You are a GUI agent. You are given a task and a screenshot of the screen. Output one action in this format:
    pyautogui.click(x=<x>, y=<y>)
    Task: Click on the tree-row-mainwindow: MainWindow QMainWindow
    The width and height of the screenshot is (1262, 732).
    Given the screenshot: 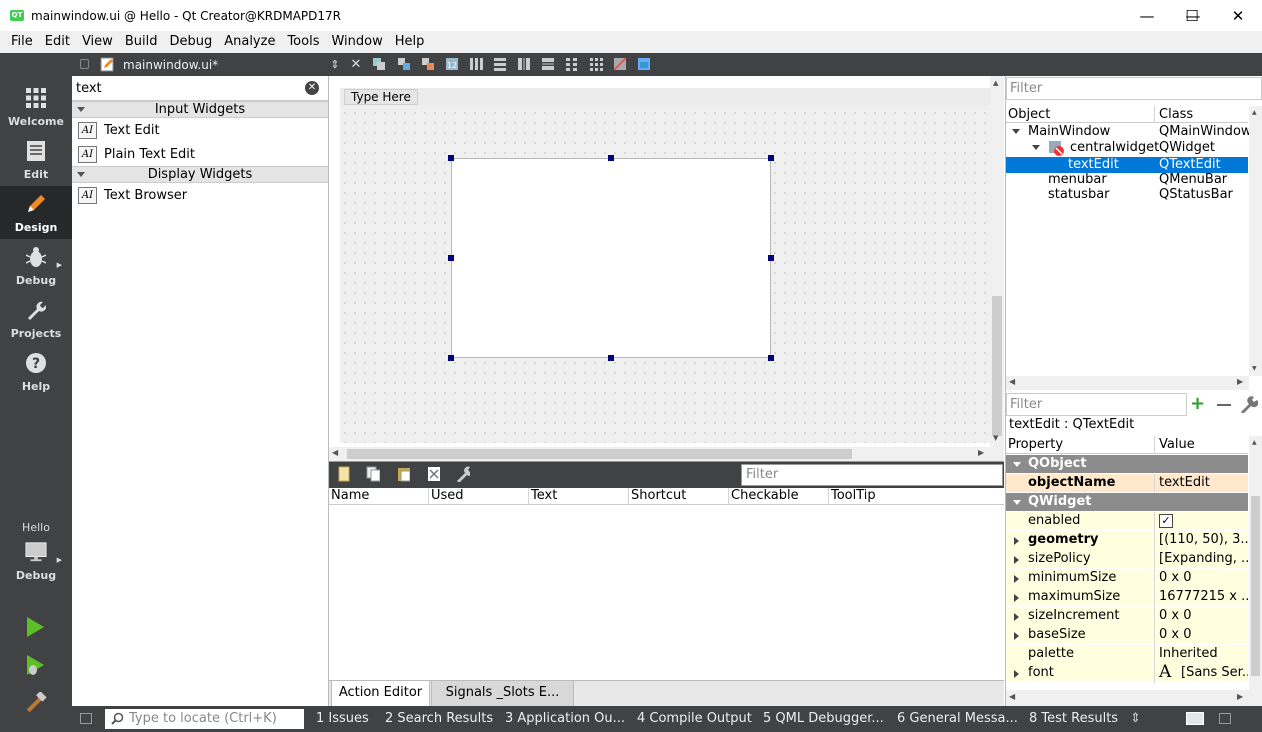 What is the action you would take?
    pyautogui.click(x=1129, y=132)
    